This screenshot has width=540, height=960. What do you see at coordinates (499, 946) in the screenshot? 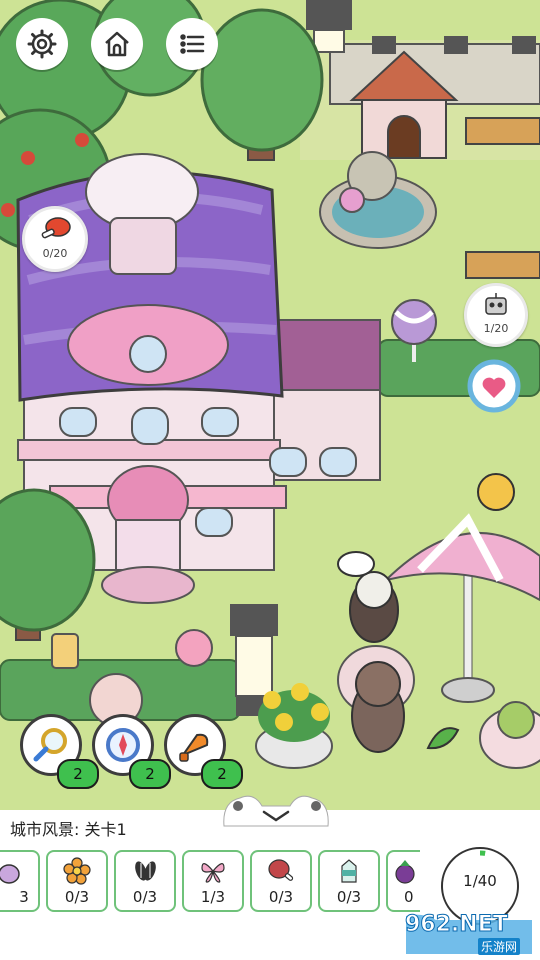
I see `watermark-subtext: 乐游网` at bounding box center [499, 946].